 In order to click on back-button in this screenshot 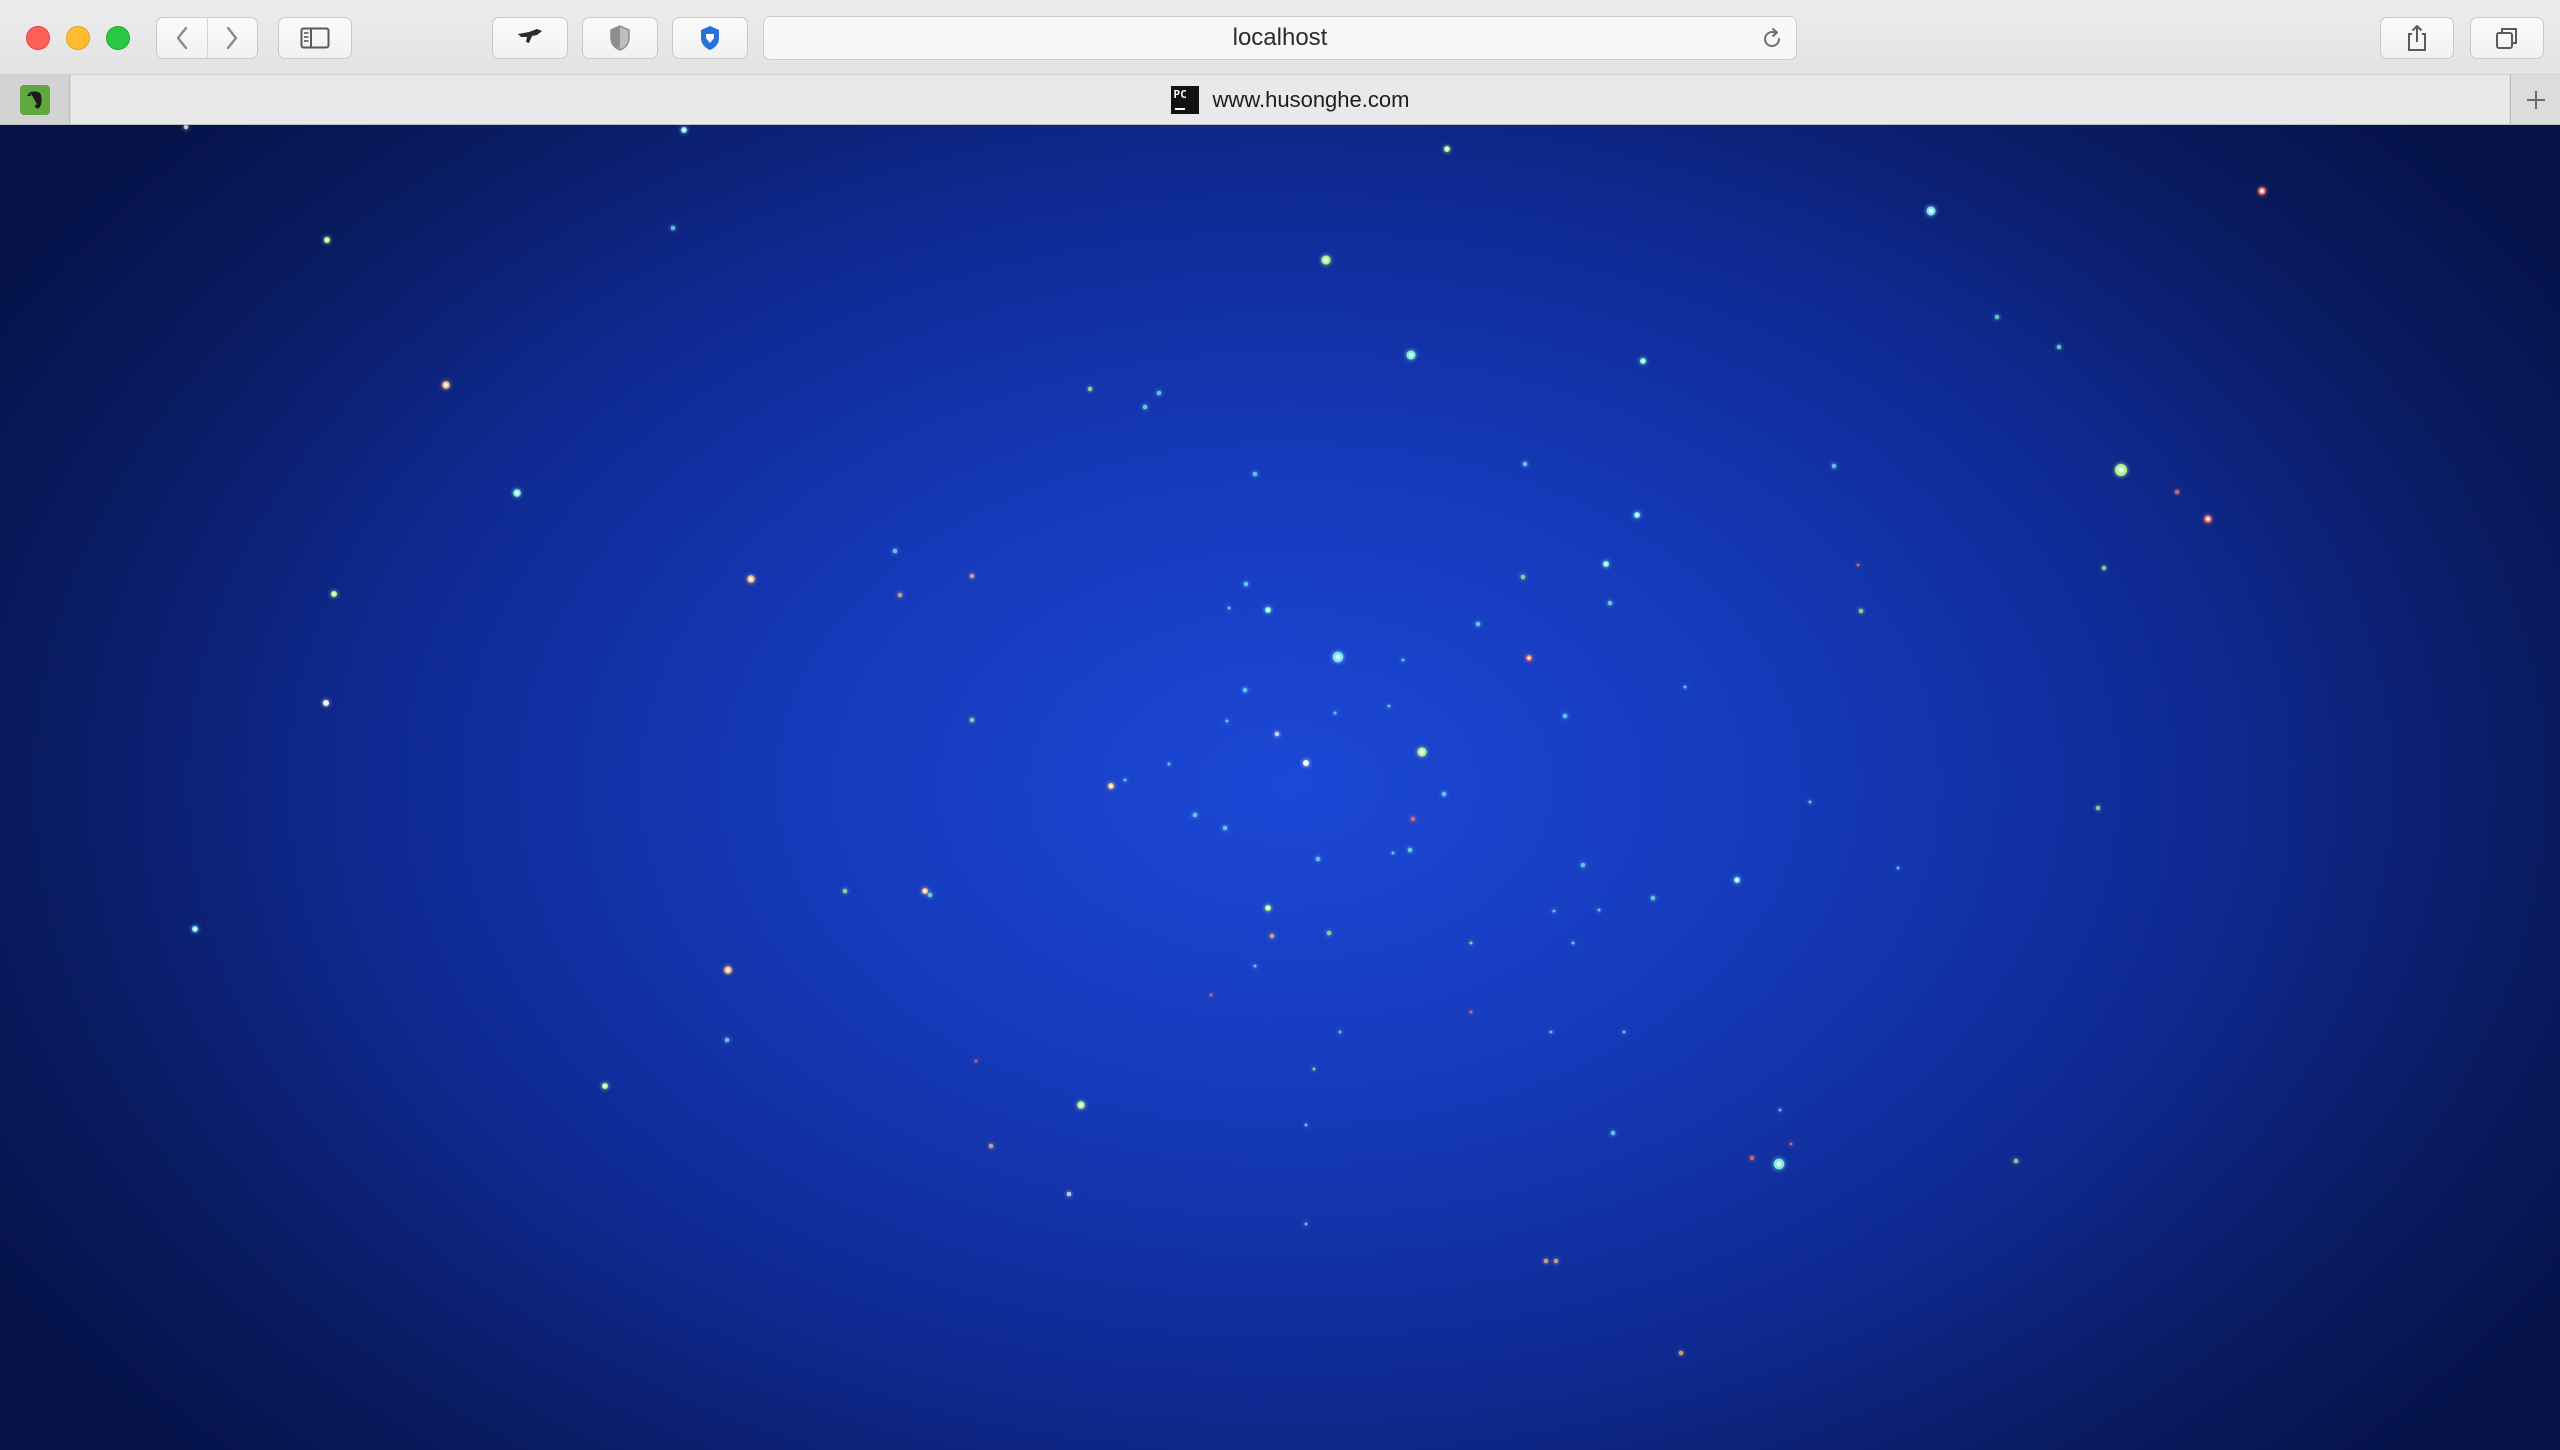, I will do `click(182, 38)`.